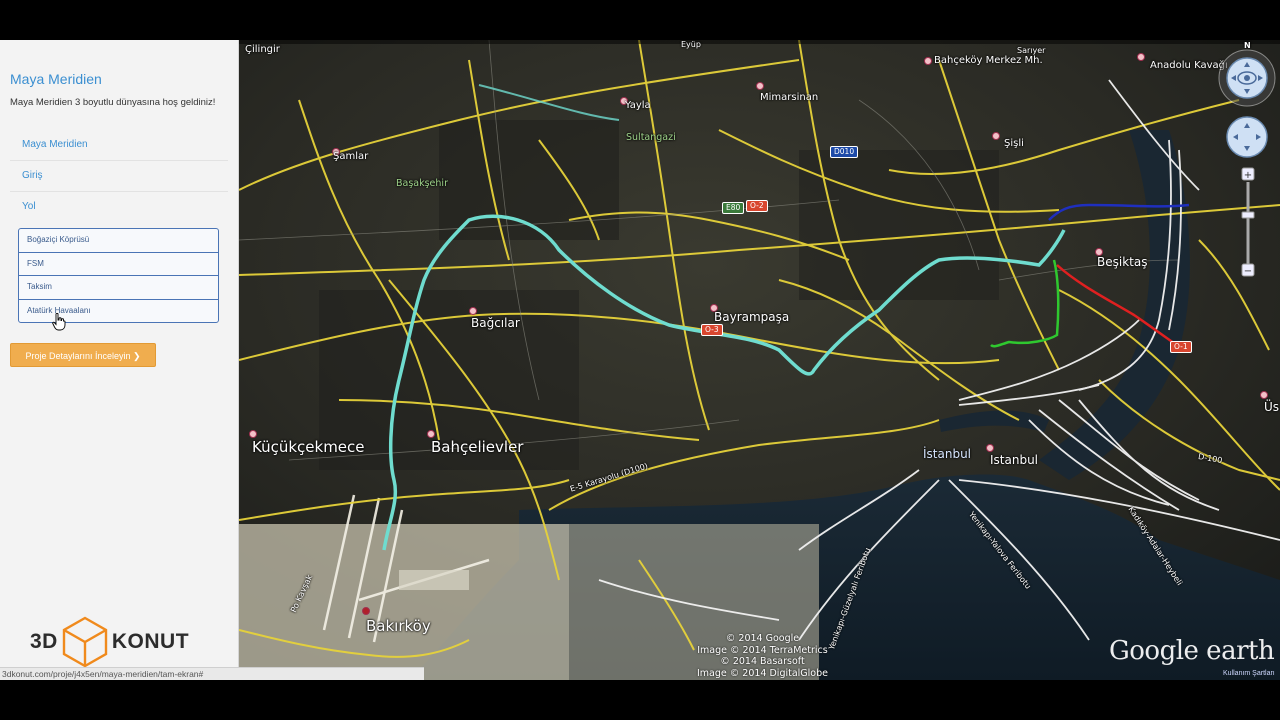 The height and width of the screenshot is (720, 1280). What do you see at coordinates (477, 447) in the screenshot?
I see `place-bahcelievler: Bahçelievler` at bounding box center [477, 447].